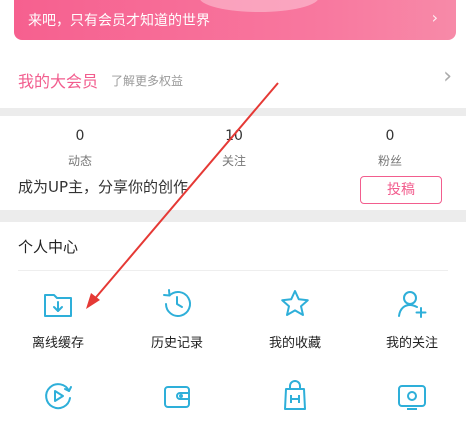 The height and width of the screenshot is (431, 466). I want to click on grid-item-shop, so click(295, 401).